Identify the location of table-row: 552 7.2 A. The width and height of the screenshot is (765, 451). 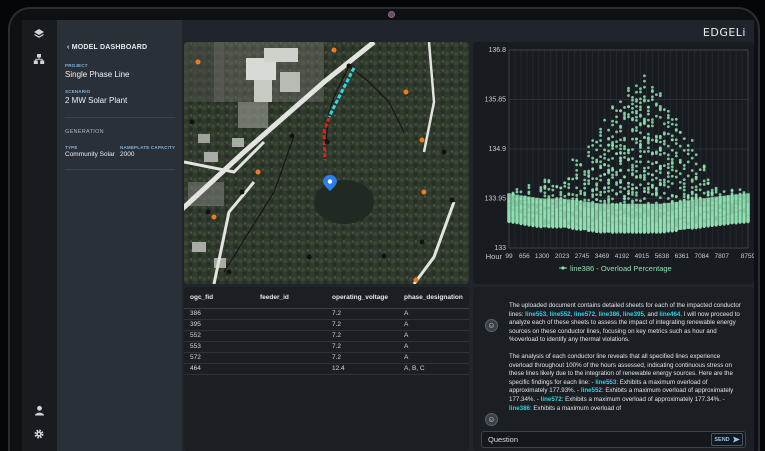
(326, 336).